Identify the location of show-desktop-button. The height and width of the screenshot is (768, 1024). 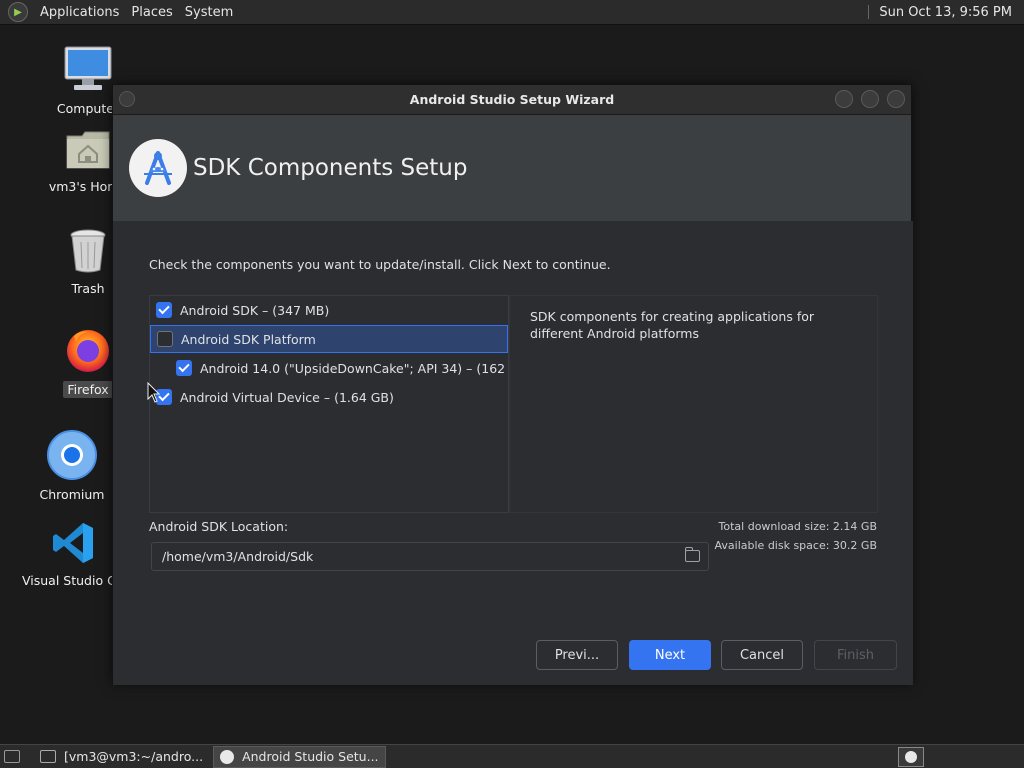
(12, 757).